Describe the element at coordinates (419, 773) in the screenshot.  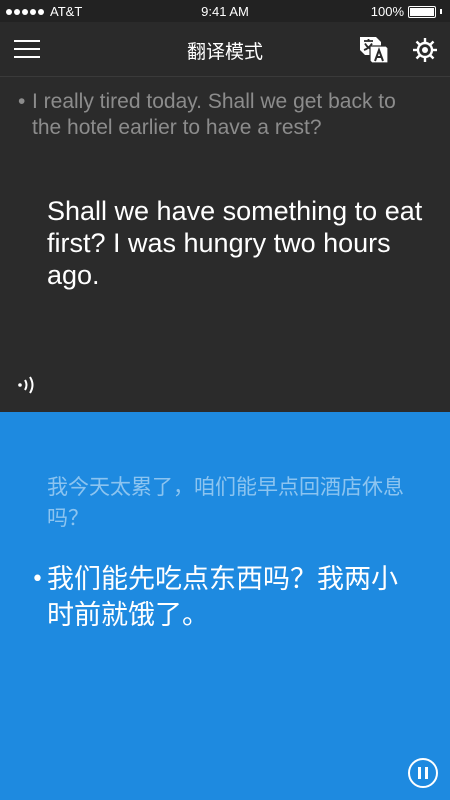
I see `pause-icon` at that location.